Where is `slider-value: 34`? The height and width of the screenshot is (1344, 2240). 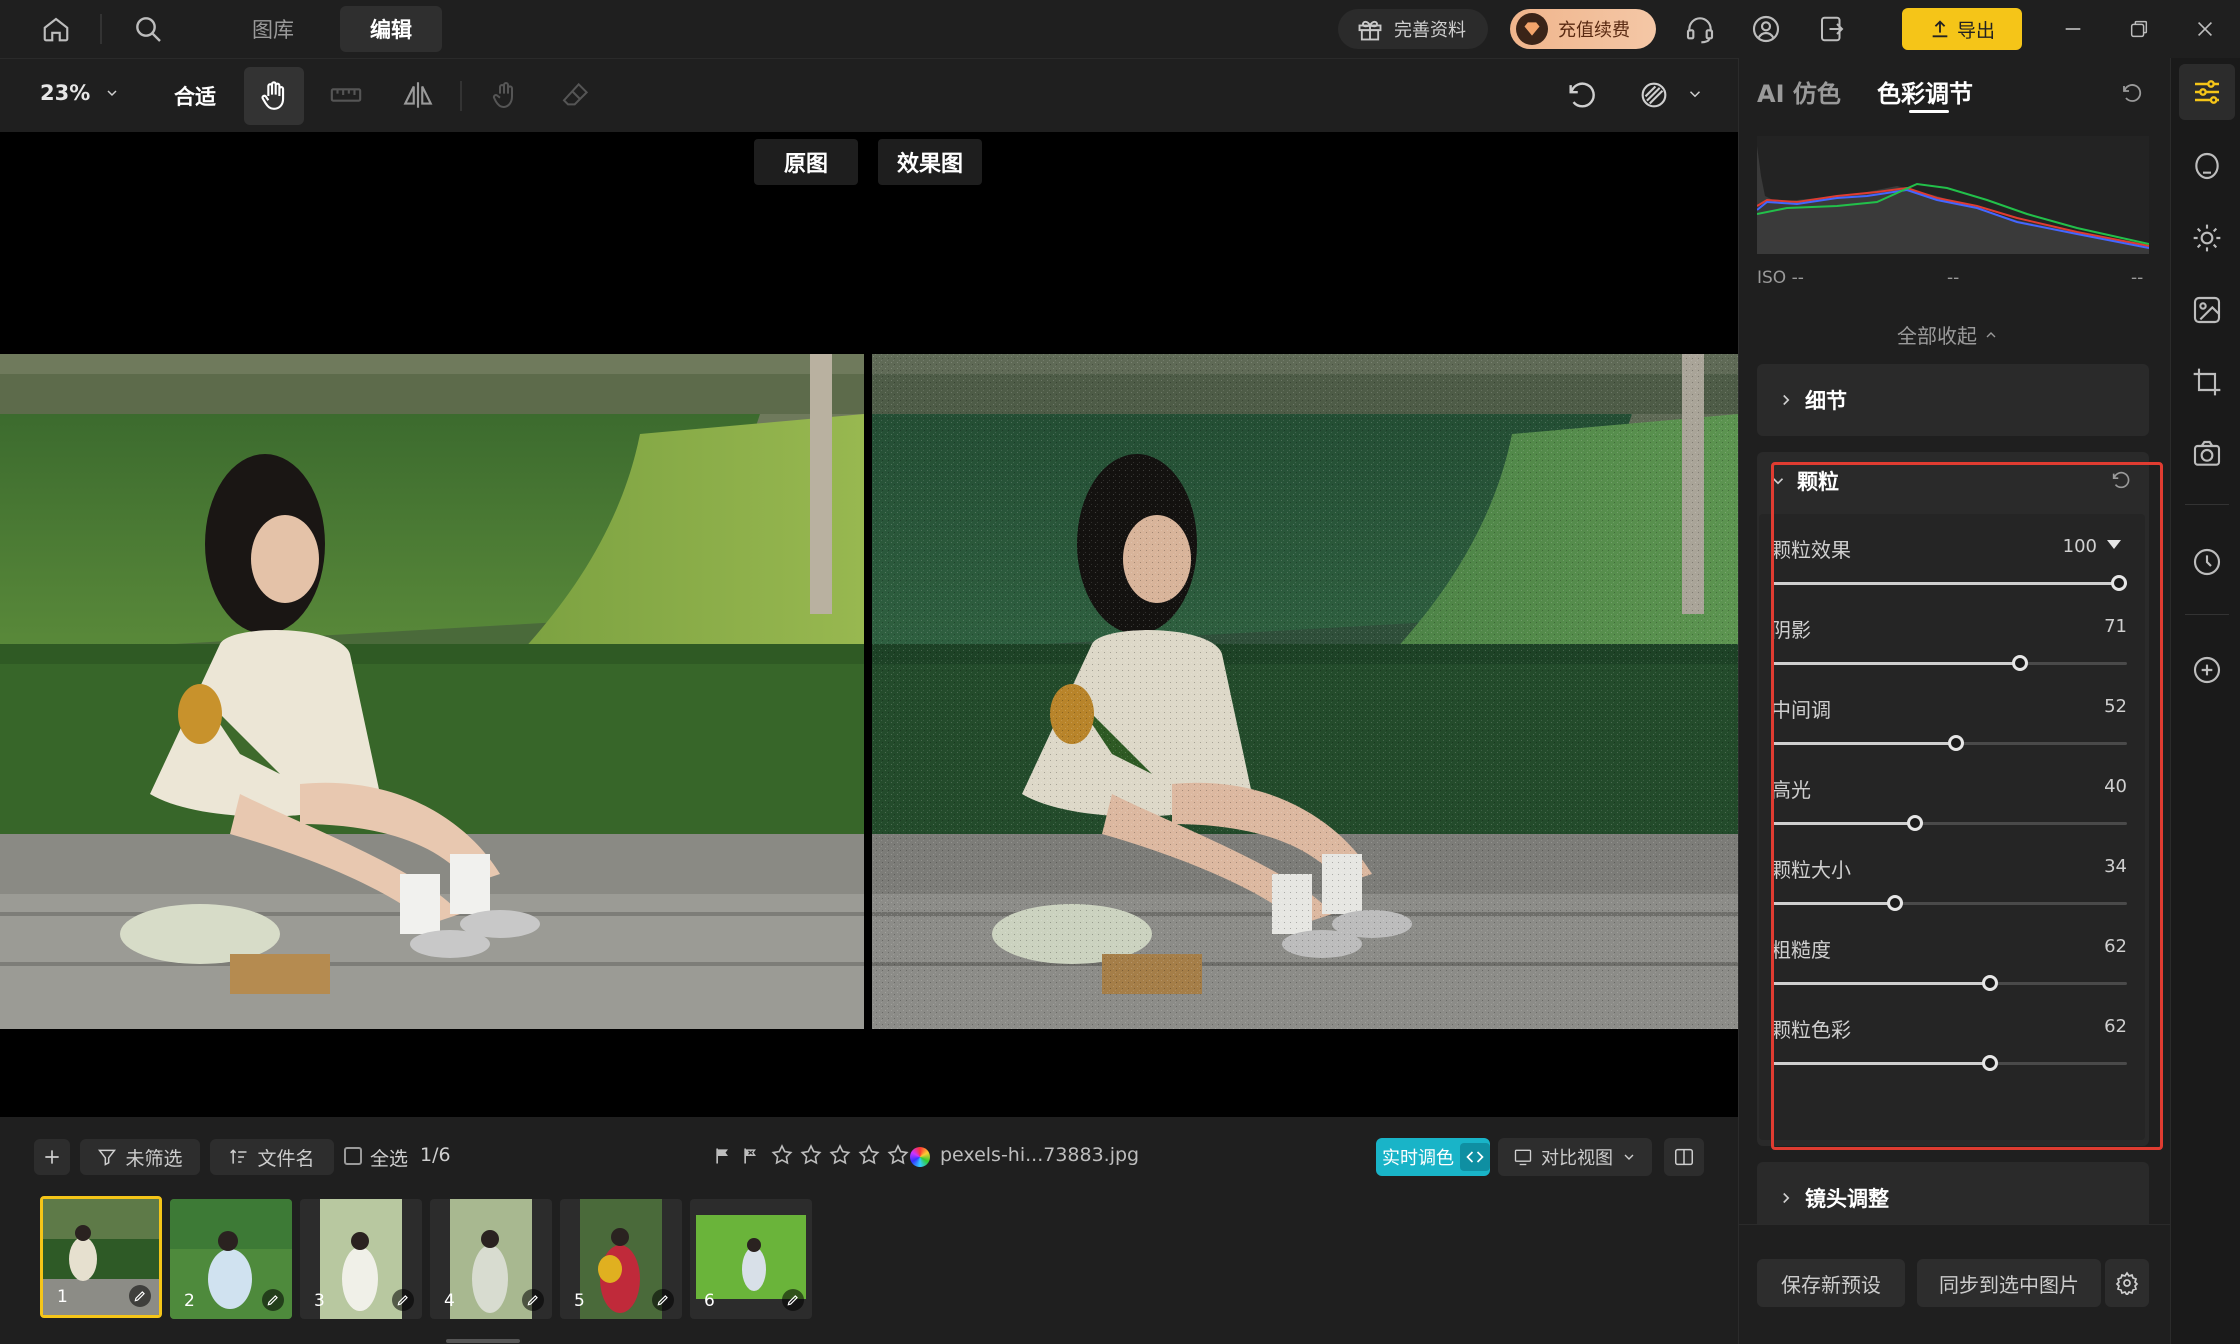 slider-value: 34 is located at coordinates (2097, 866).